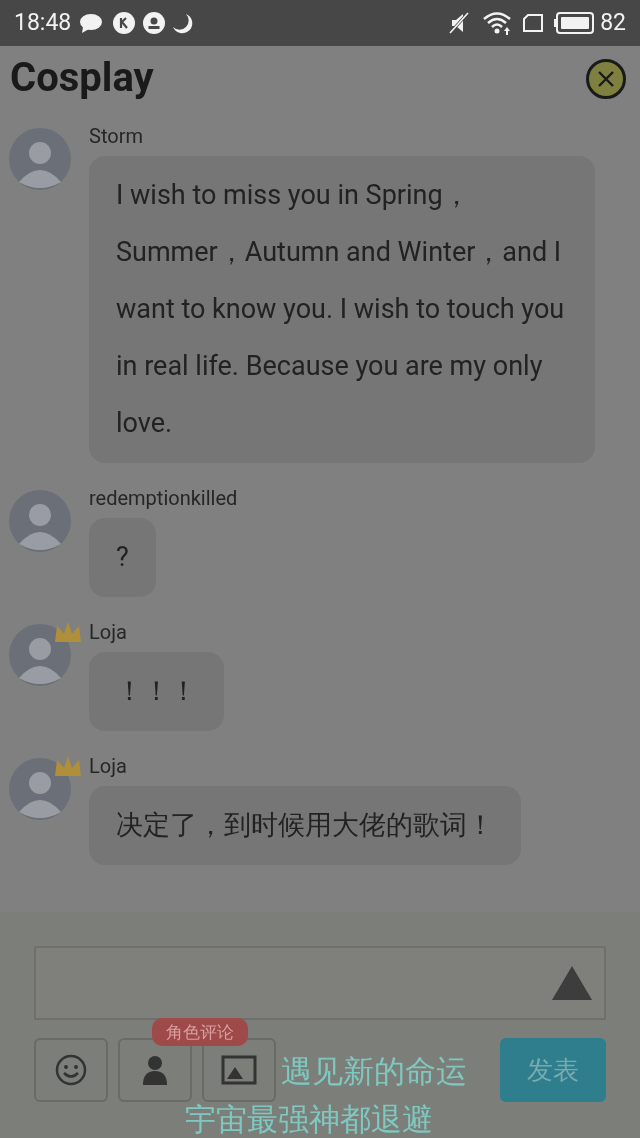  I want to click on role-comment-badge: 角色评论, so click(200, 1032).